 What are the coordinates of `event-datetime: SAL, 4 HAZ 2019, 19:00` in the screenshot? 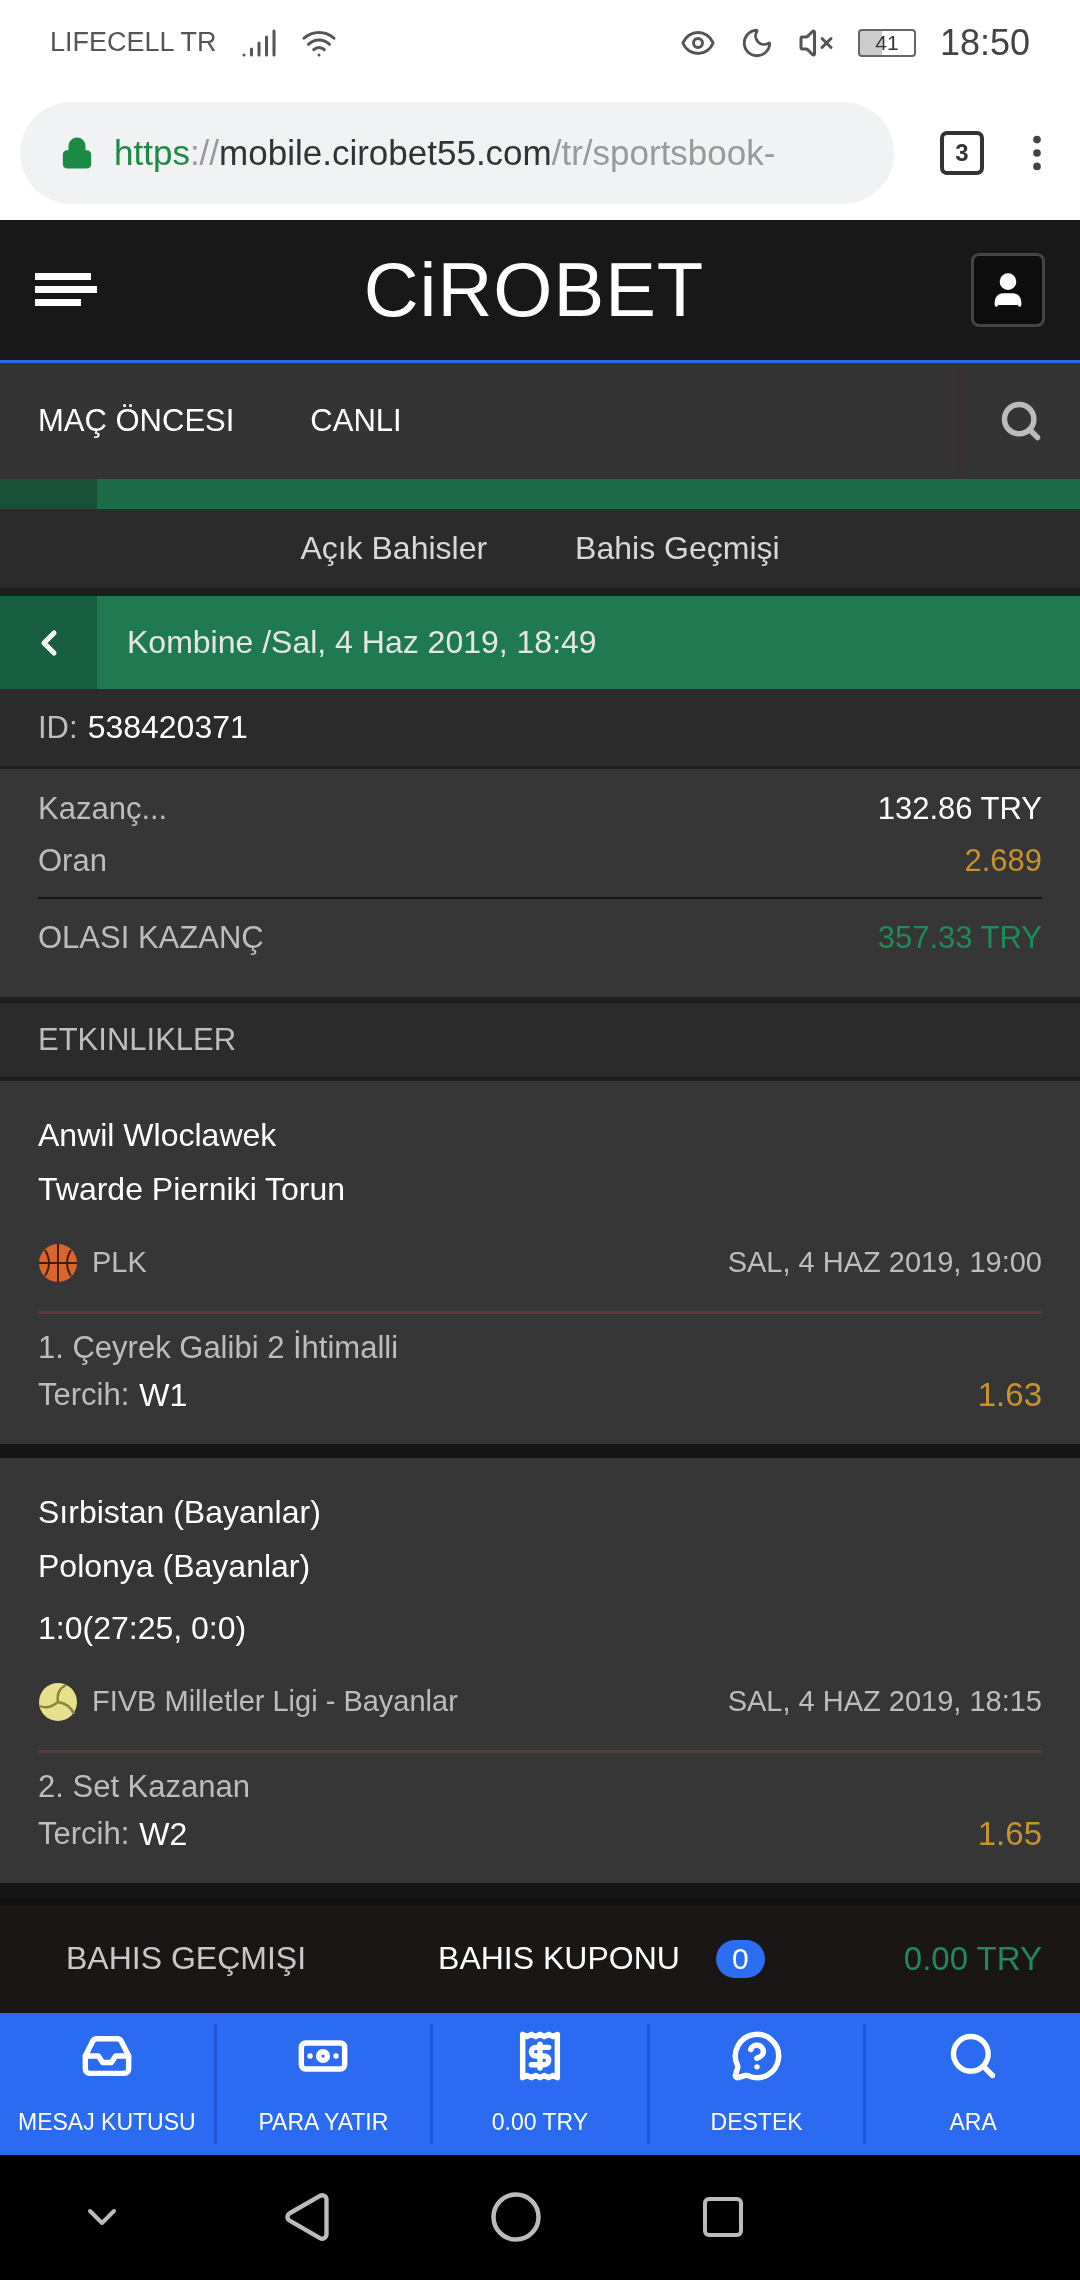 It's located at (884, 1263).